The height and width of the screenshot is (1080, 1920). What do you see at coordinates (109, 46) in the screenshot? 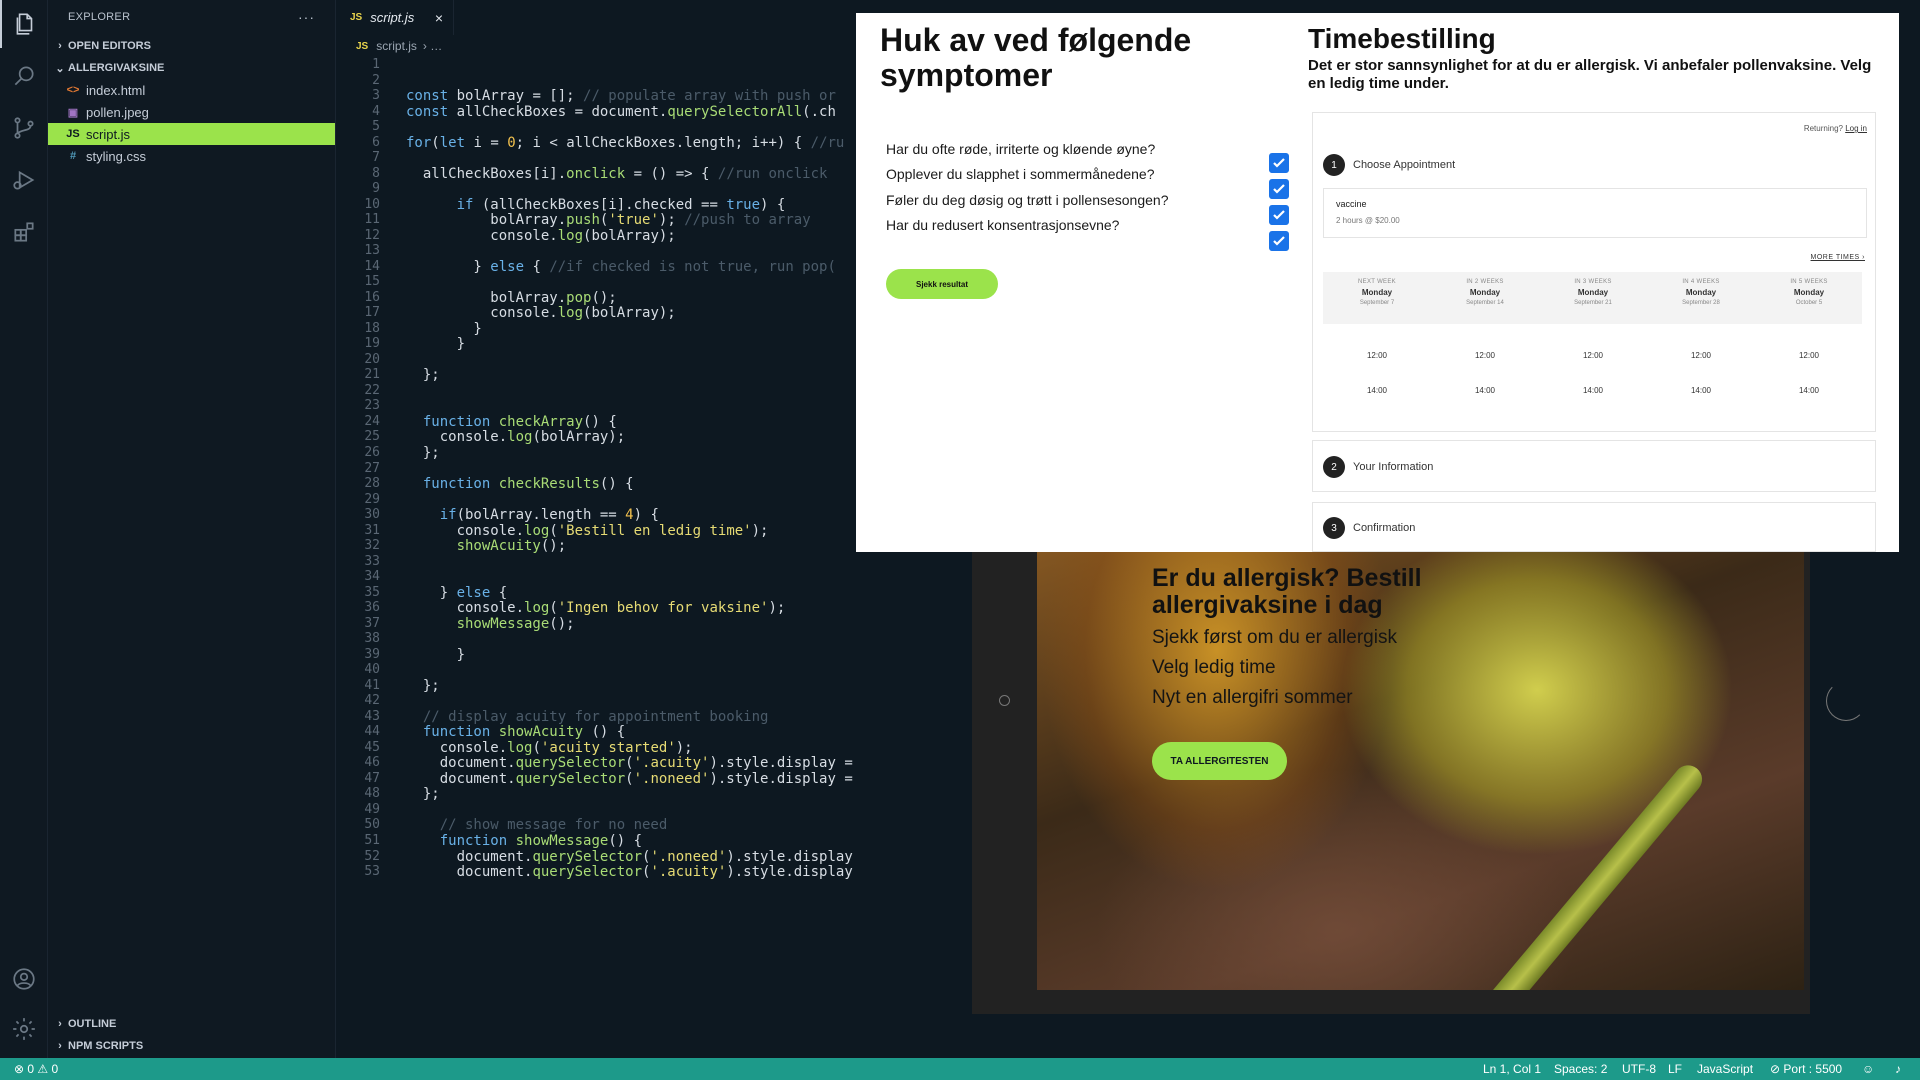
I see `open-editors-label: OPEN EDITORS` at bounding box center [109, 46].